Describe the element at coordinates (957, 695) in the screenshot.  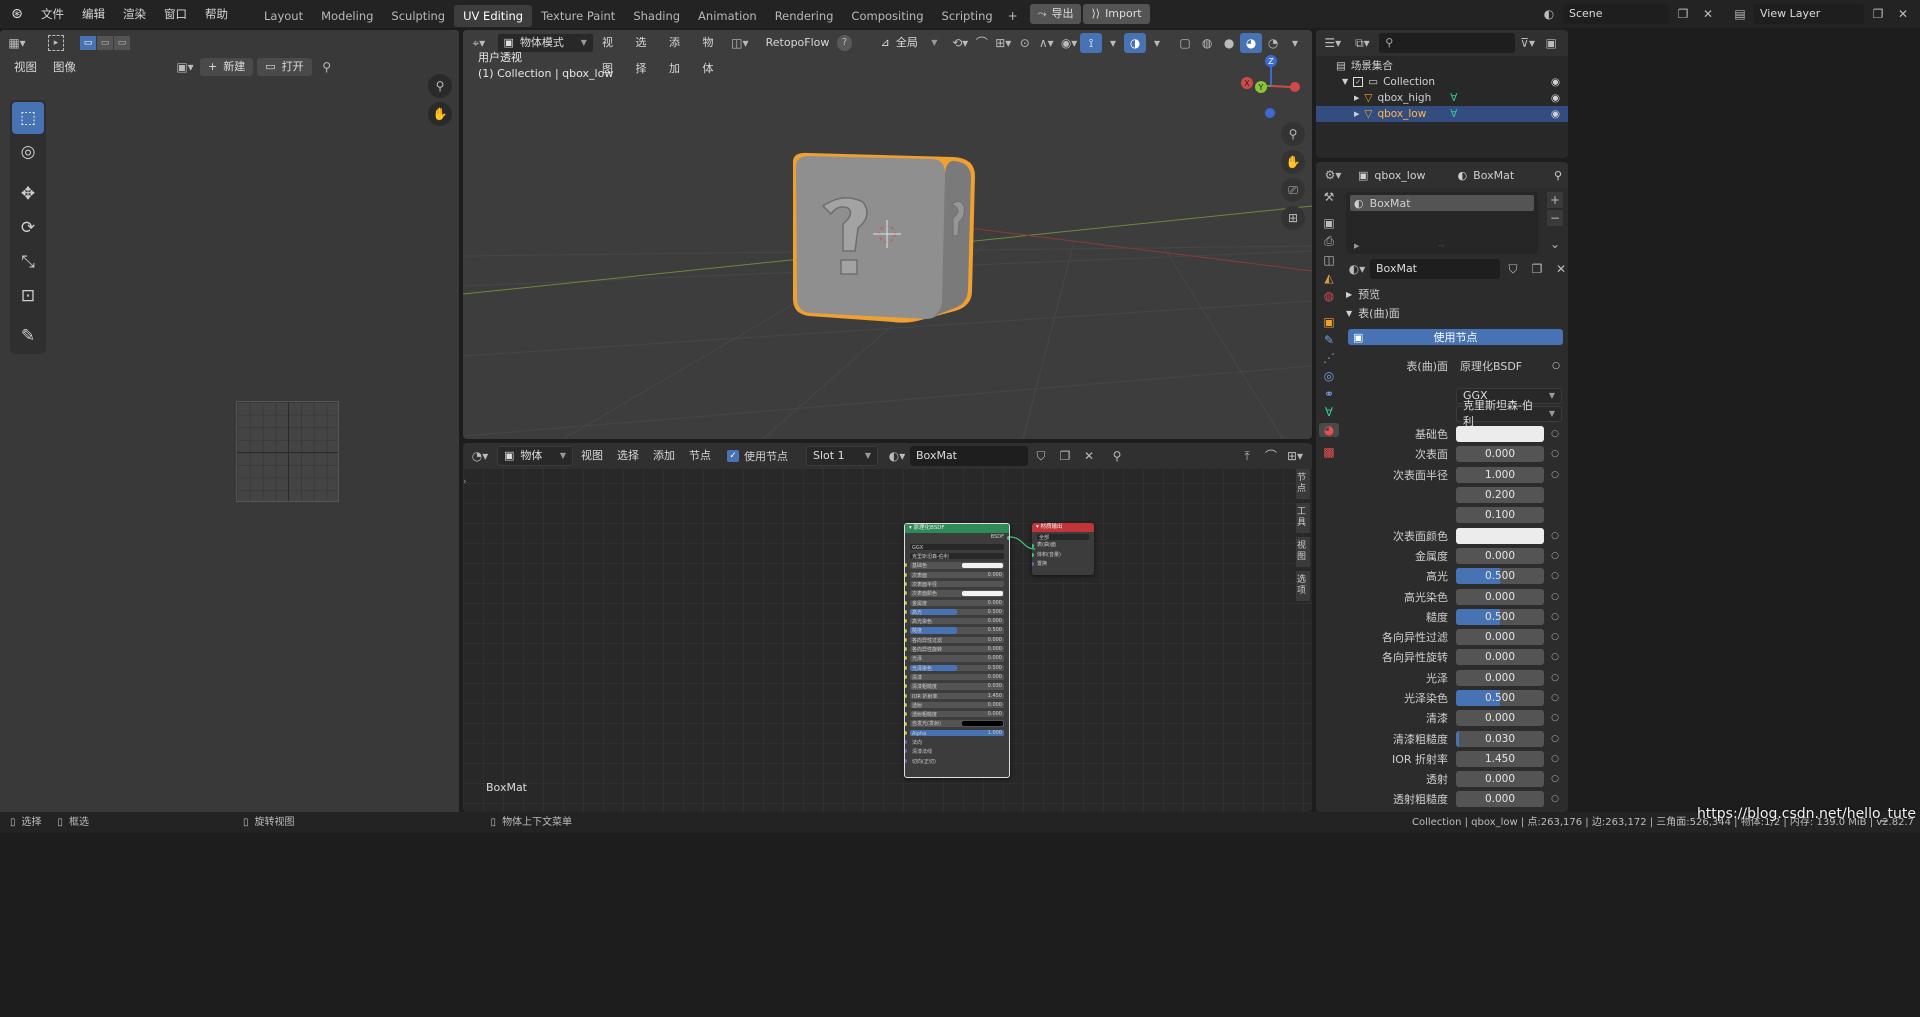
I see `bsdf-input-row: IOR 折射率 1.450` at that location.